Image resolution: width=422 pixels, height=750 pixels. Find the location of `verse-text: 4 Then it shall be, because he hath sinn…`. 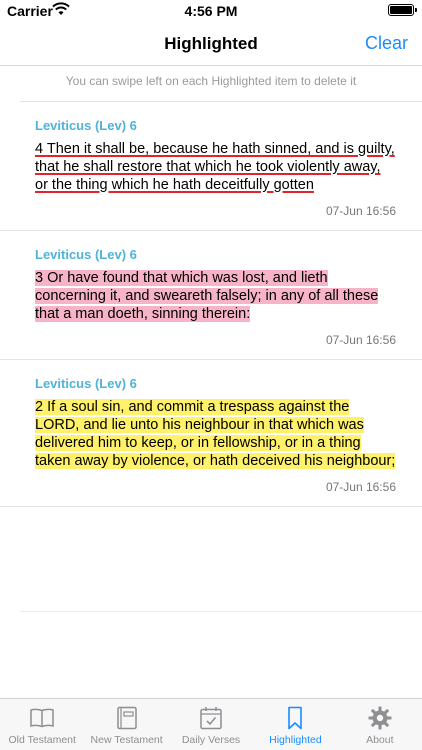

verse-text: 4 Then it shall be, because he hath sinn… is located at coordinates (215, 167).